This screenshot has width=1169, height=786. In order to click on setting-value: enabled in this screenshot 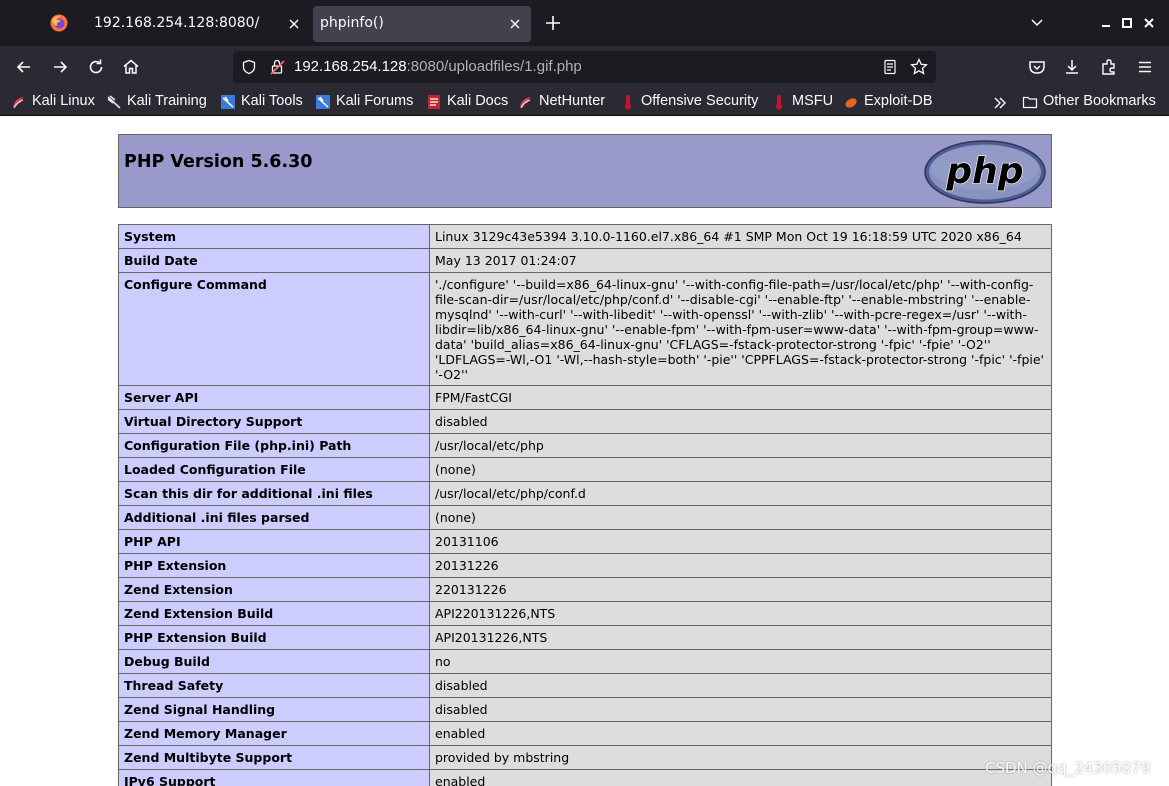, I will do `click(740, 777)`.